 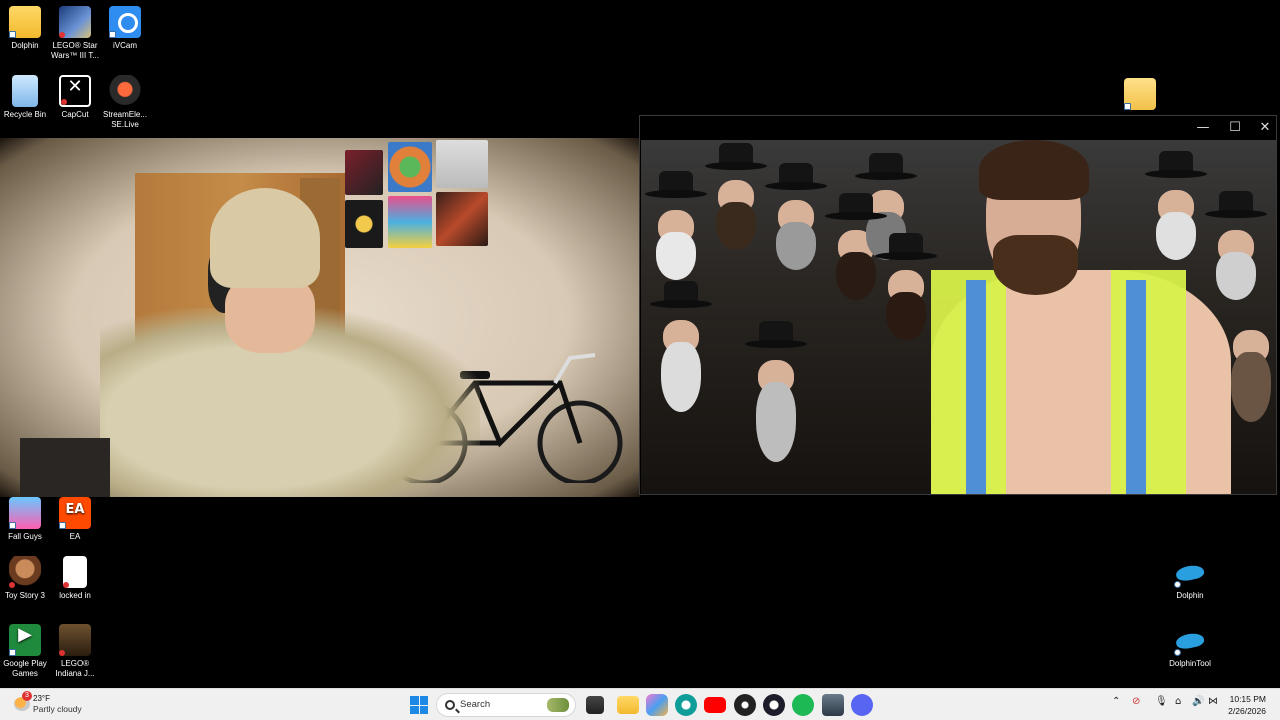 I want to click on edge-icon, so click(x=686, y=705).